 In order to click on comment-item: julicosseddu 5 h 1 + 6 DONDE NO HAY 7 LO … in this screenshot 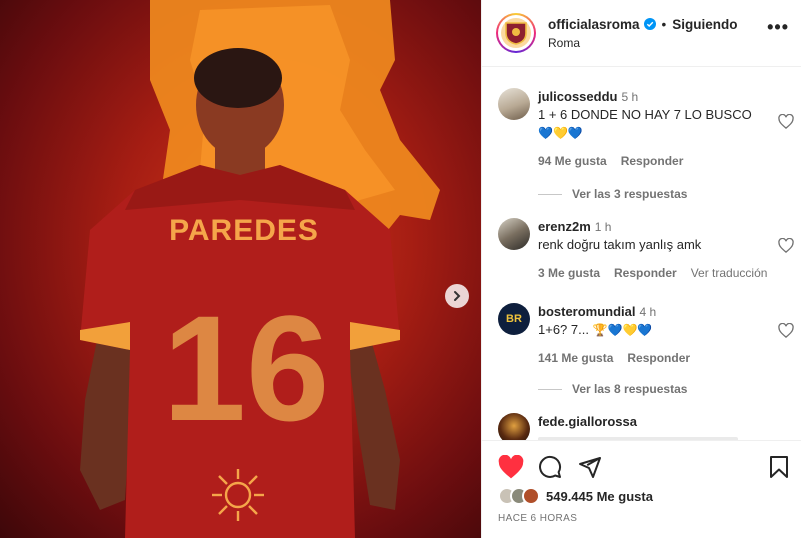, I will do `click(646, 129)`.